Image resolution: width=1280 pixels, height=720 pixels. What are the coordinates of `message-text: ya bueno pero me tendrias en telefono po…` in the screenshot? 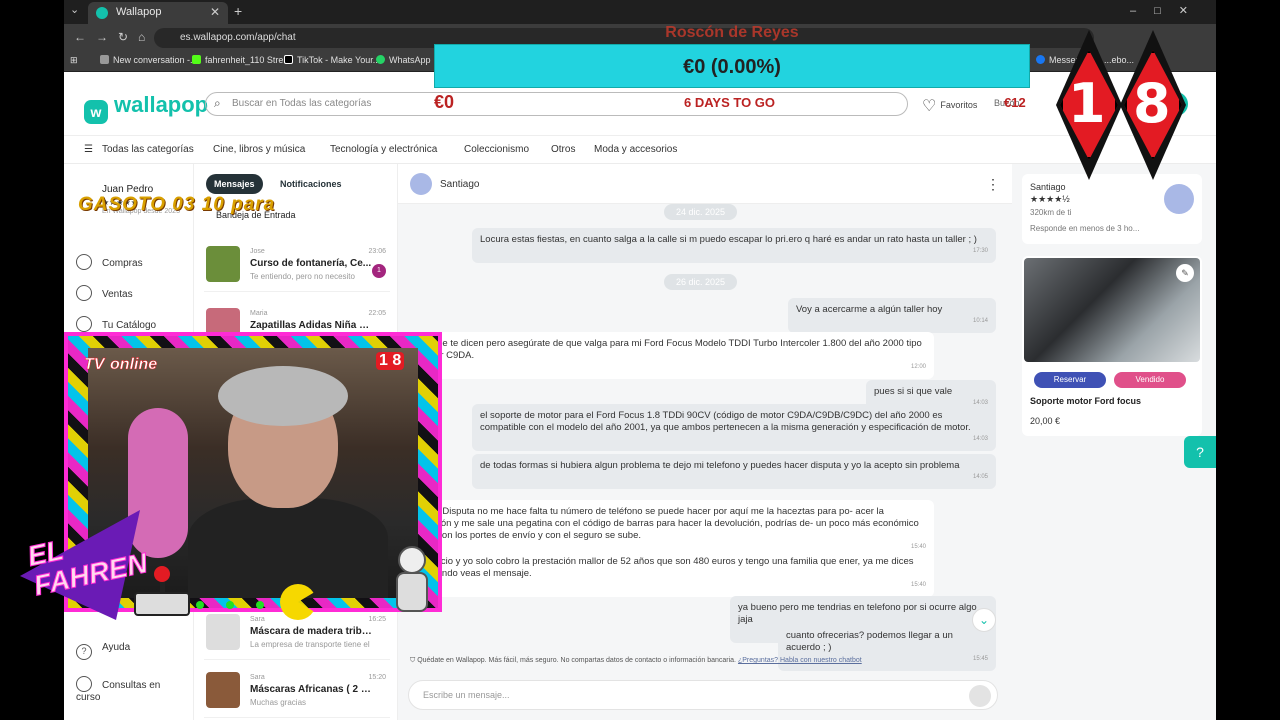 It's located at (857, 613).